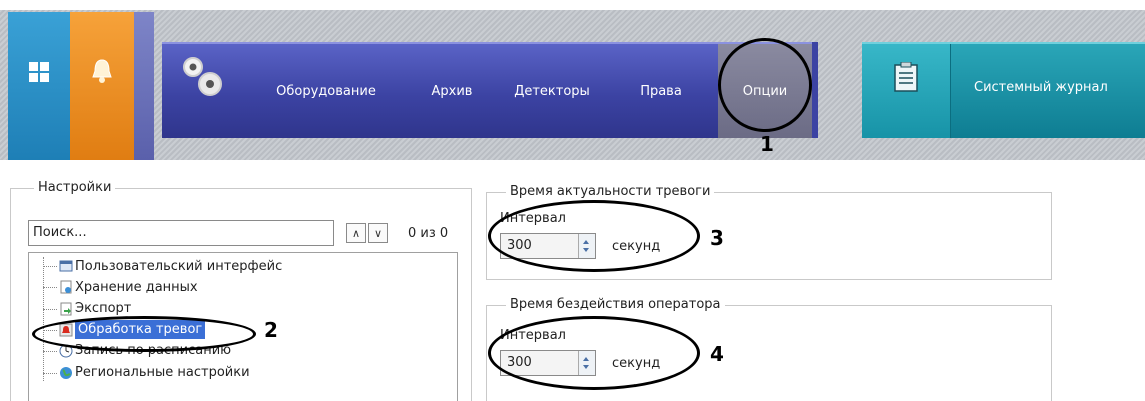 The width and height of the screenshot is (1145, 401). Describe the element at coordinates (66, 373) in the screenshot. I see `globe-icon` at that location.